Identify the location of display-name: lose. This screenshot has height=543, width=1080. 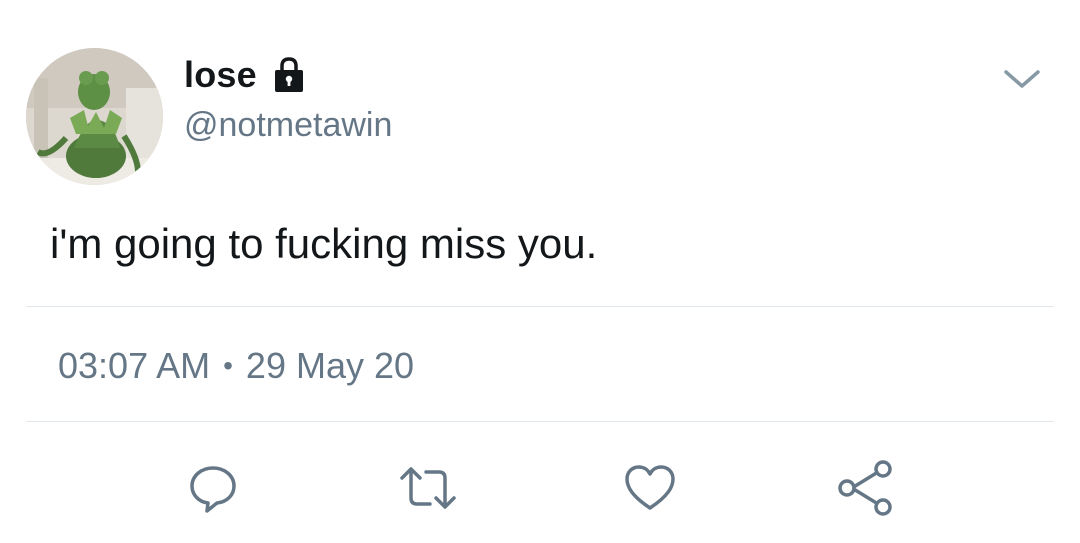
(220, 75).